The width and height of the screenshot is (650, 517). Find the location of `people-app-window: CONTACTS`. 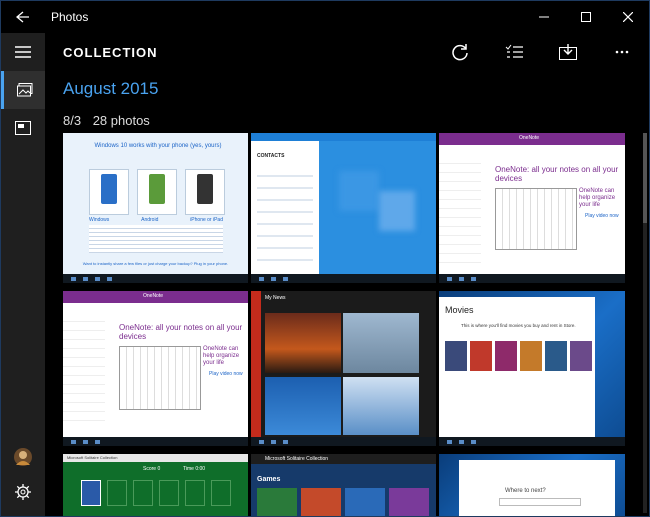

people-app-window: CONTACTS is located at coordinates (285, 208).